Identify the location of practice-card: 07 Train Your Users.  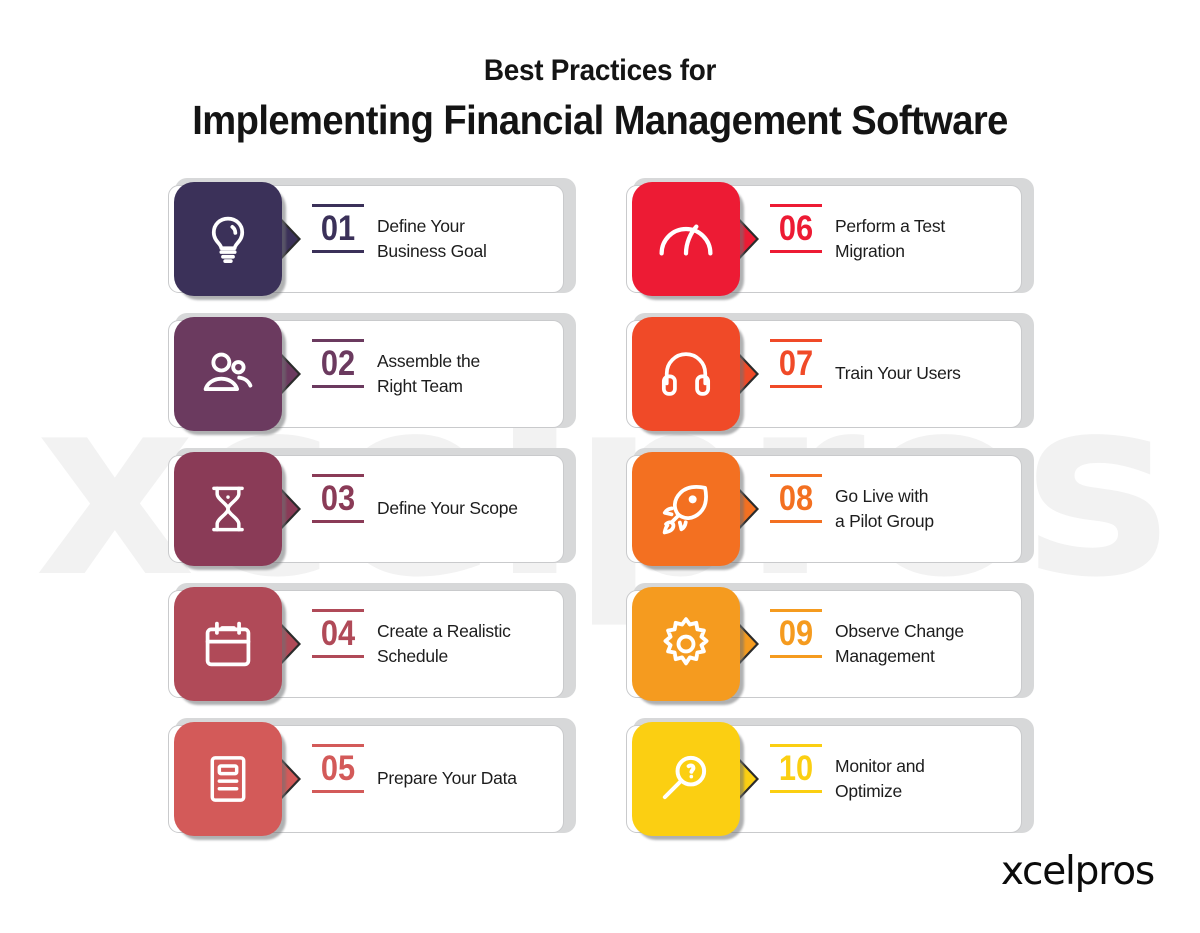
(830, 375).